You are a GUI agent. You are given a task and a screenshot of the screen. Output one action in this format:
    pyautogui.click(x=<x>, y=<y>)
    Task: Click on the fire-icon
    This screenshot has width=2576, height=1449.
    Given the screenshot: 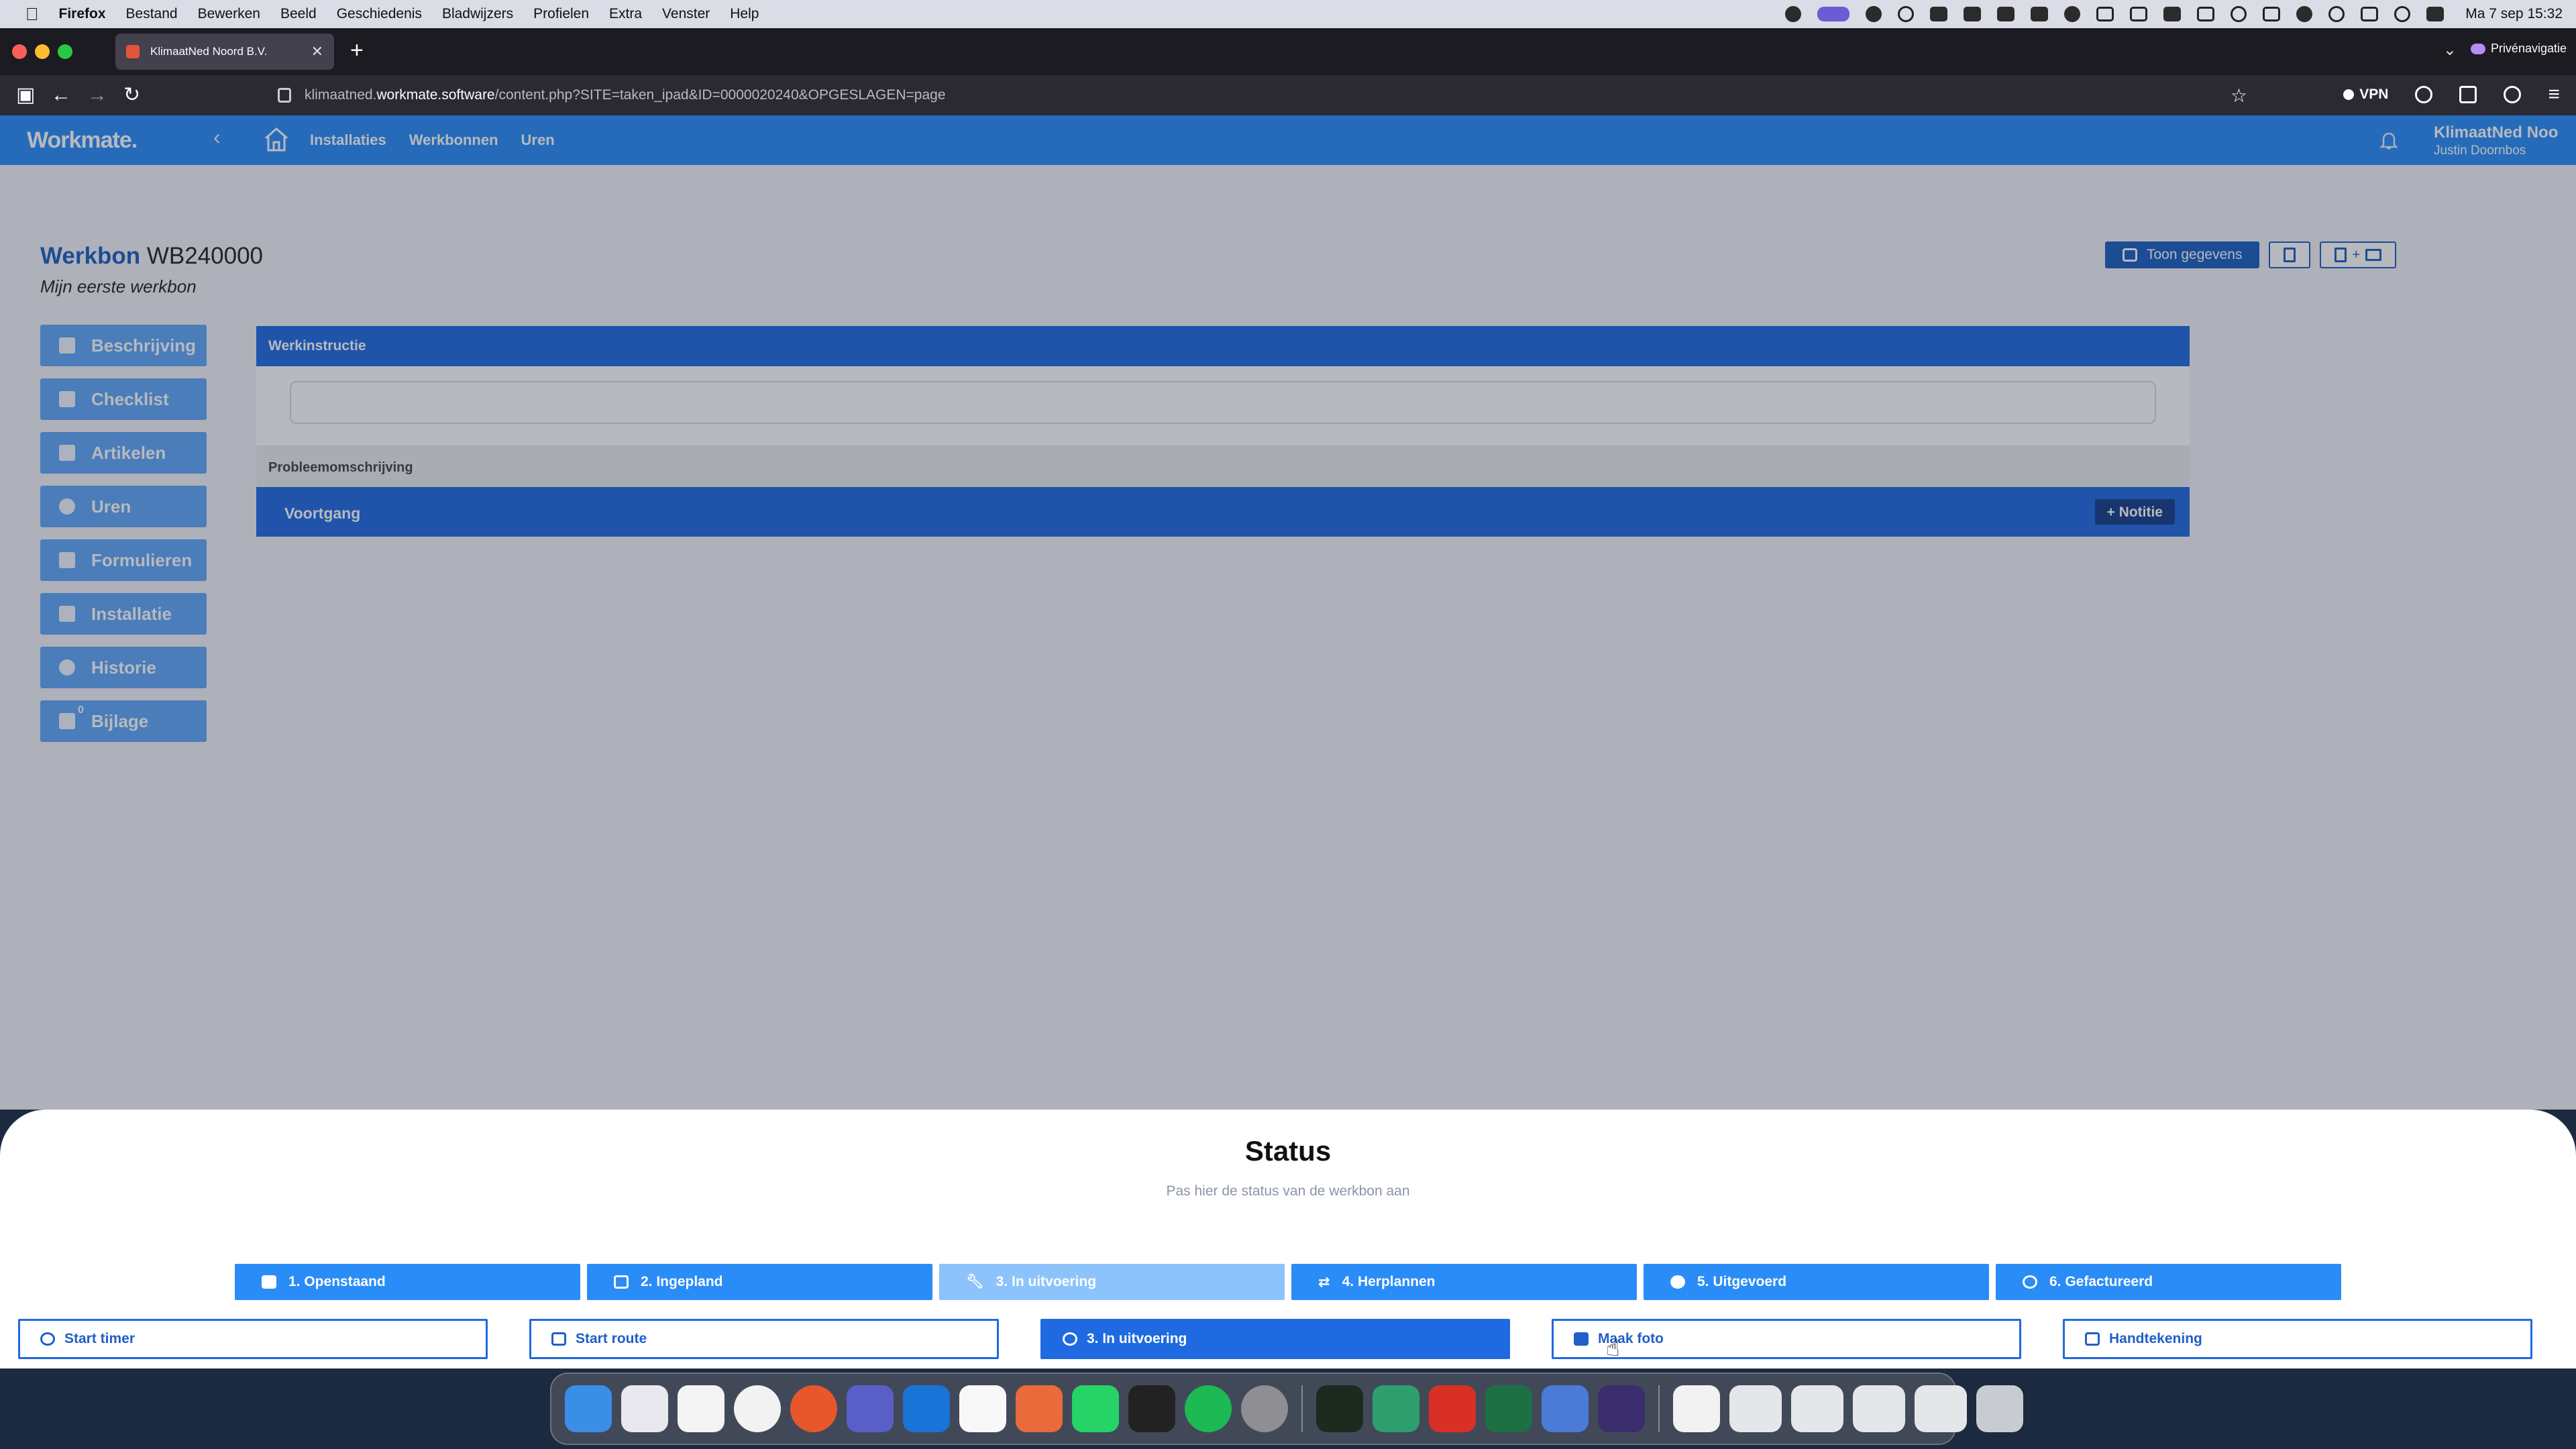 What is the action you would take?
    pyautogui.click(x=2513, y=94)
    